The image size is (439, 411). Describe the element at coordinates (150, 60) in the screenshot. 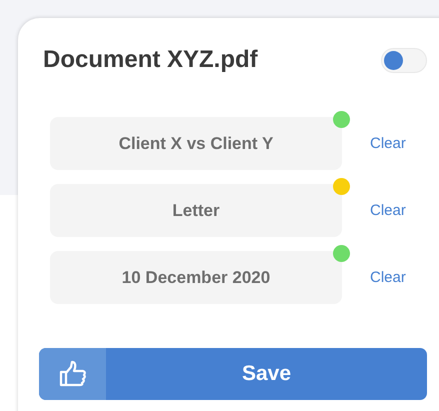

I see `document-title: Document XYZ.pdf` at that location.